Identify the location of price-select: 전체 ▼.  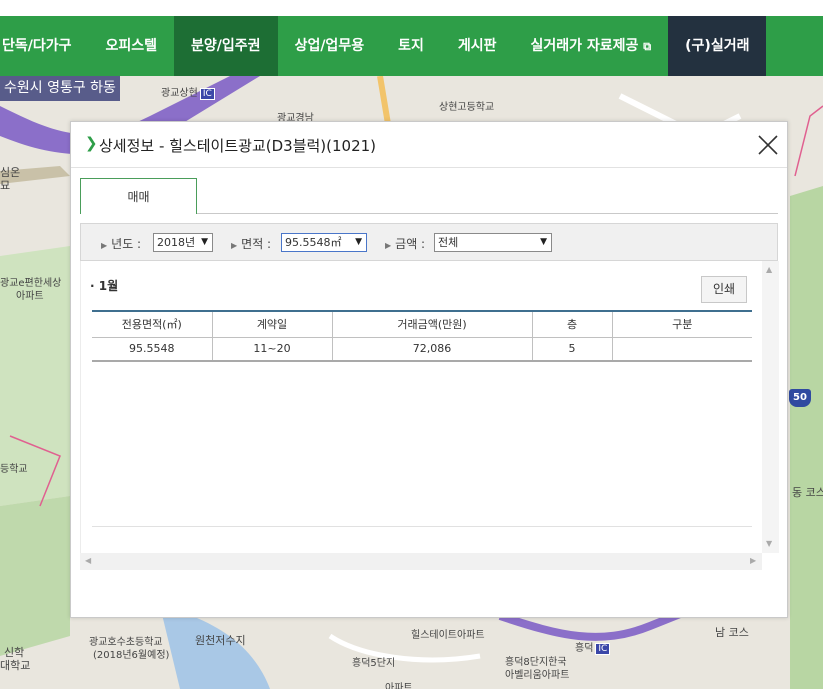
(493, 242).